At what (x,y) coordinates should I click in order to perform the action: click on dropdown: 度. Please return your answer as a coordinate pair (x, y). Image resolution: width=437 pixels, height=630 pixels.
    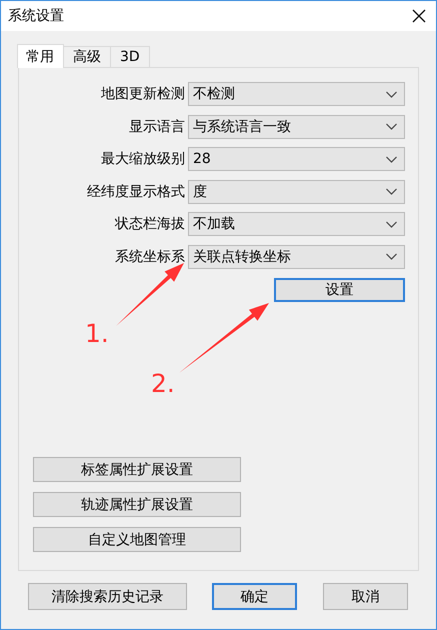
    Looking at the image, I should click on (296, 192).